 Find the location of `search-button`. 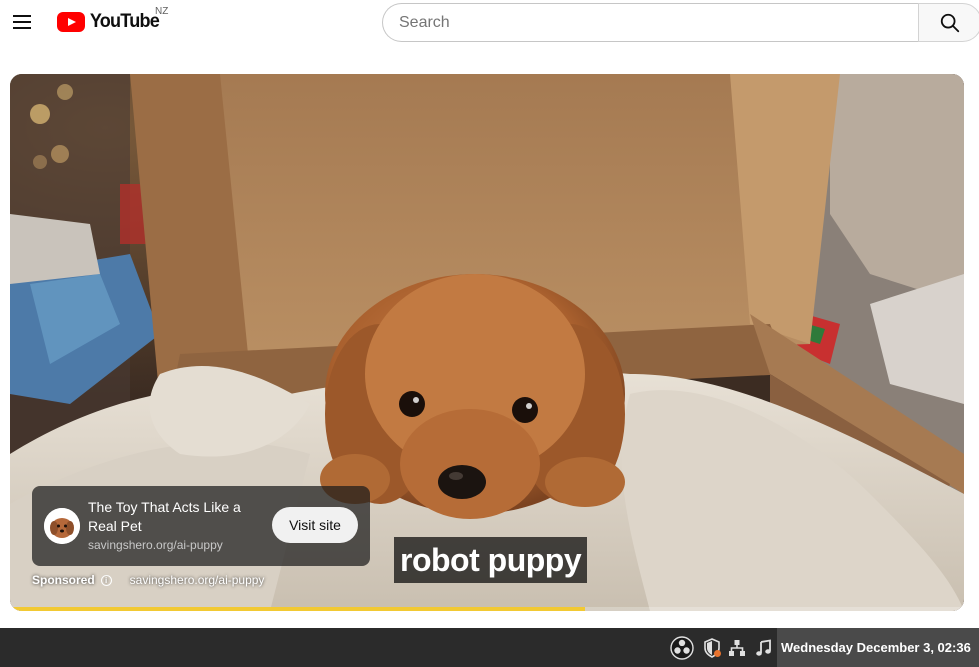

search-button is located at coordinates (948, 22).